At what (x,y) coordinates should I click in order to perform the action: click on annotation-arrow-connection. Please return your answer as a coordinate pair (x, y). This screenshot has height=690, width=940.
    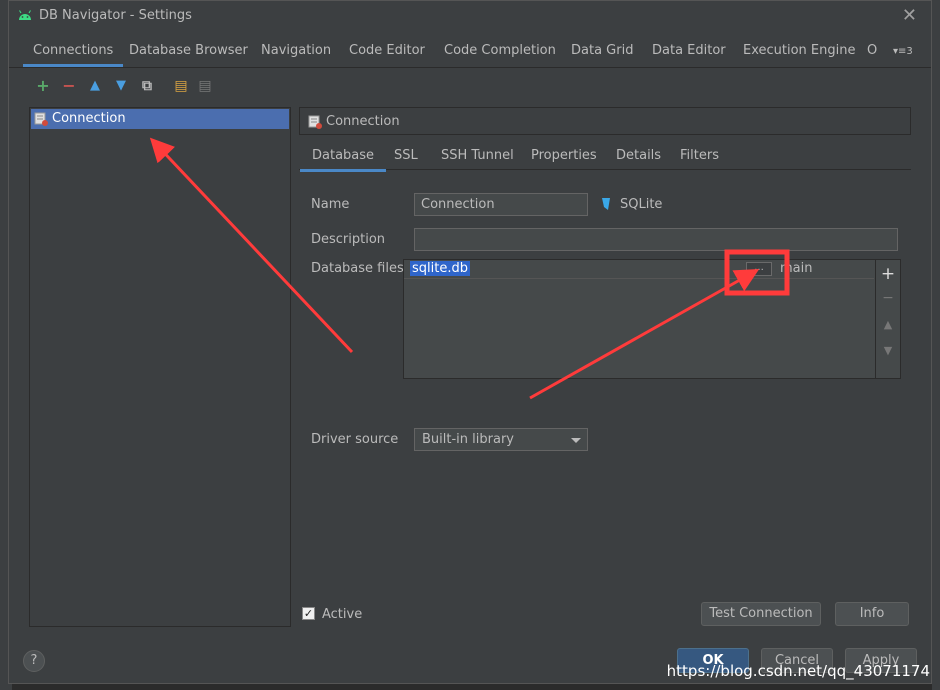
    Looking at the image, I should click on (251, 245).